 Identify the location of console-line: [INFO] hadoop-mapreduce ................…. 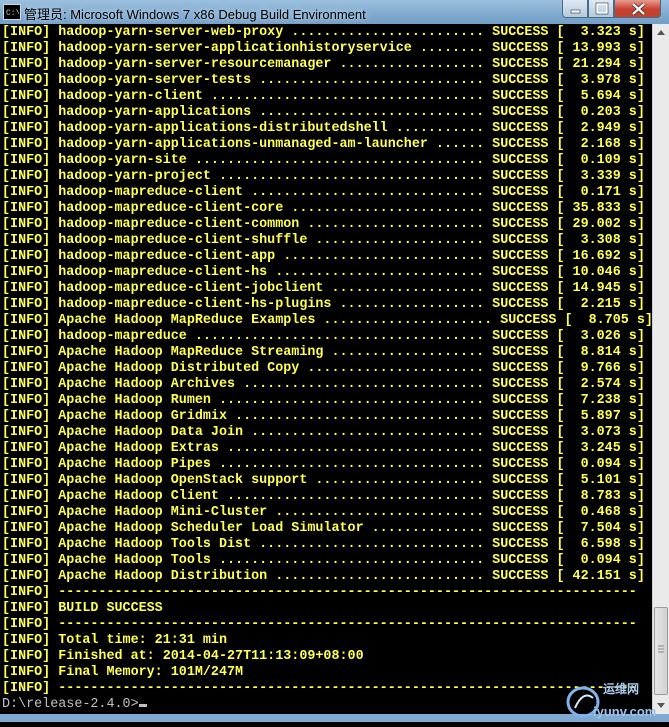
(323, 336).